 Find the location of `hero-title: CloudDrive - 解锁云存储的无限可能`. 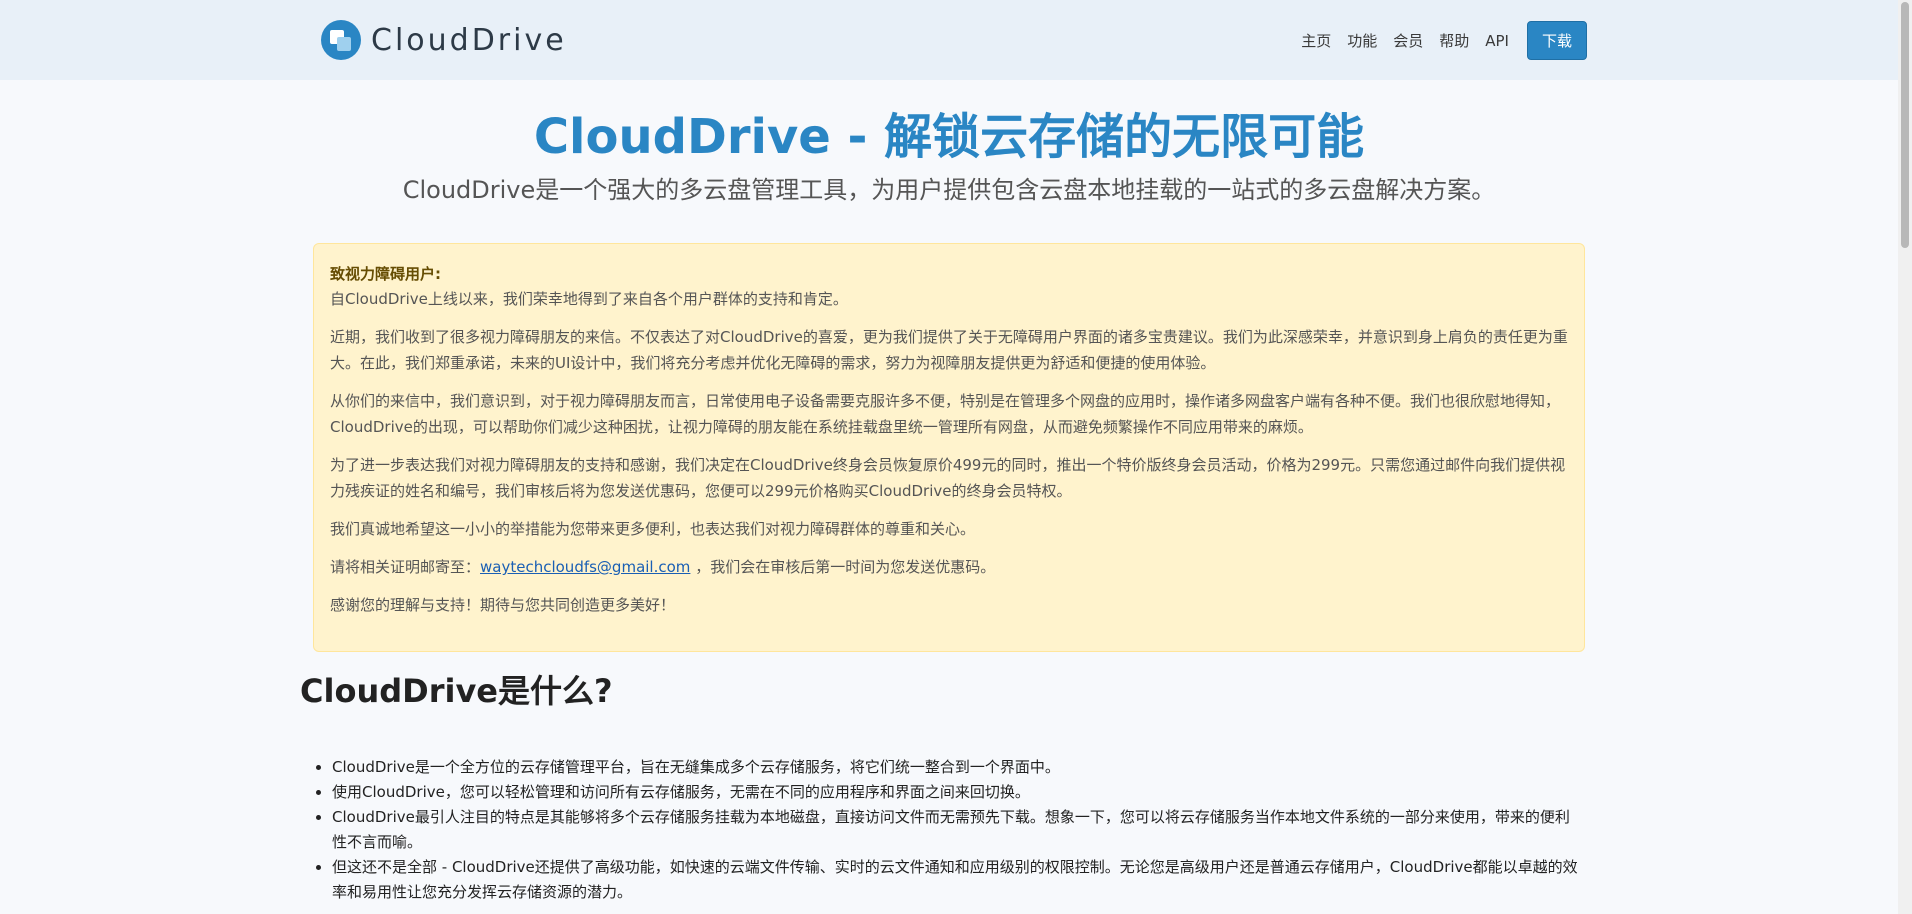

hero-title: CloudDrive - 解锁云存储的无限可能 is located at coordinates (949, 137).